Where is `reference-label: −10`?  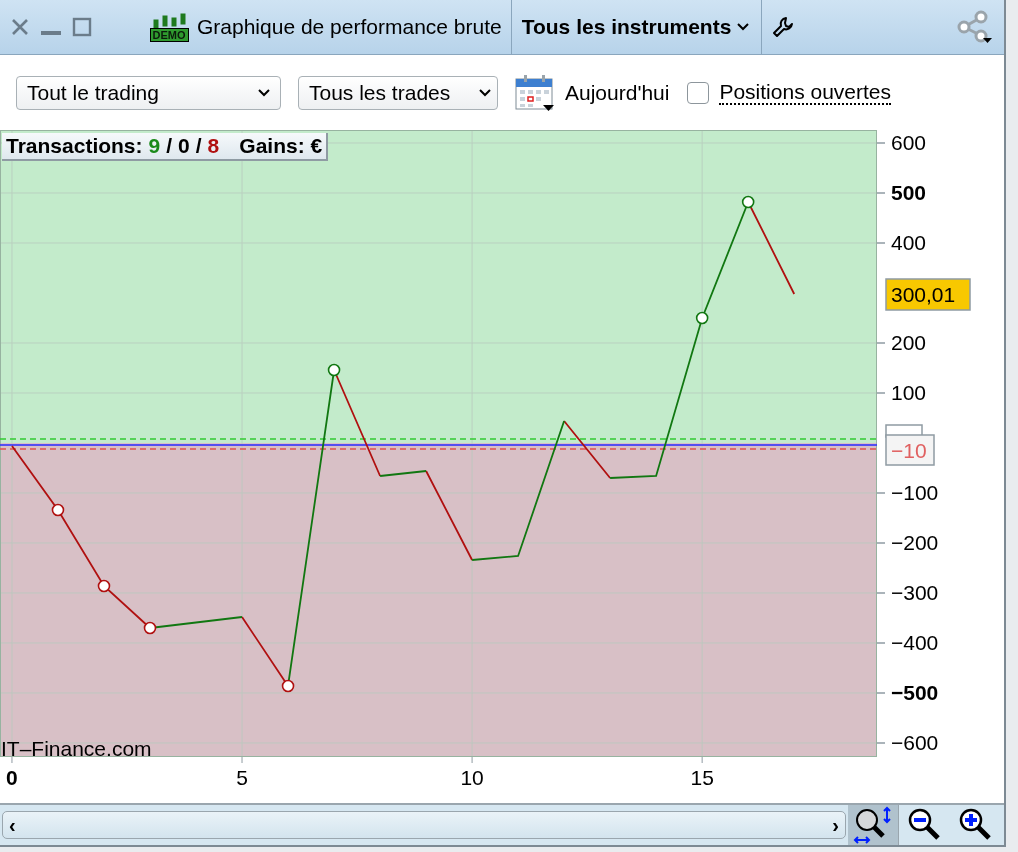 reference-label: −10 is located at coordinates (910, 445).